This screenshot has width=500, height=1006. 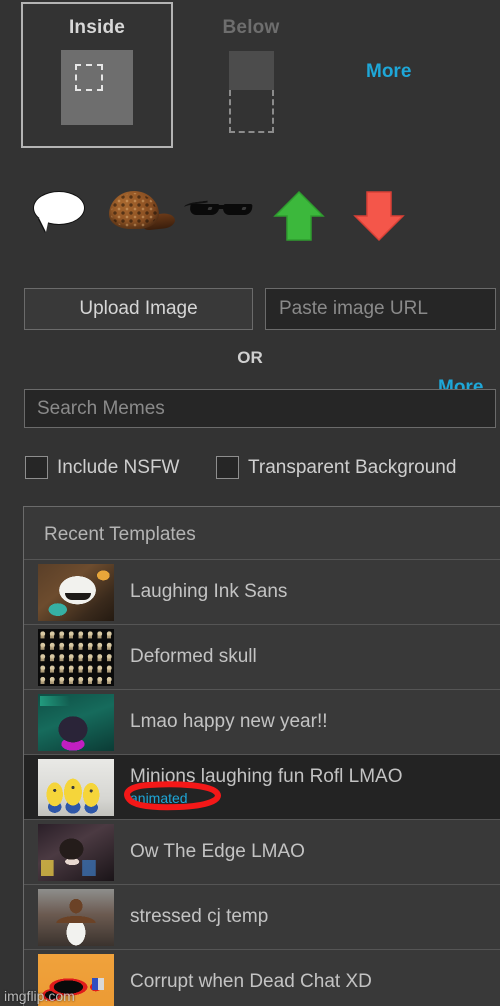 I want to click on red-down-arrow-sticker, so click(x=379, y=216).